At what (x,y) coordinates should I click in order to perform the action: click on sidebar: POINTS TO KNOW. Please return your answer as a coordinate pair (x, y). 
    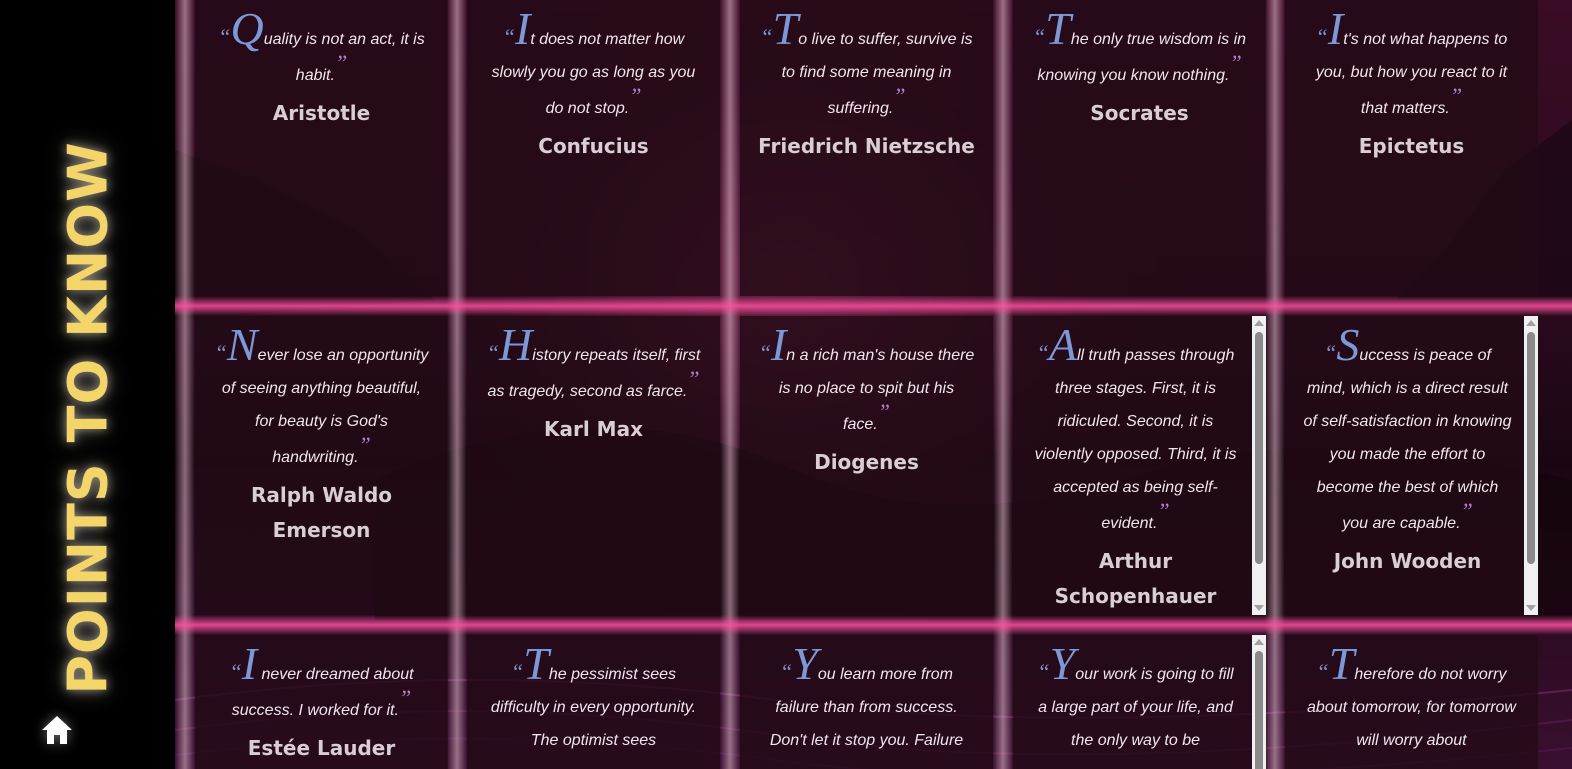
    Looking at the image, I should click on (87, 384).